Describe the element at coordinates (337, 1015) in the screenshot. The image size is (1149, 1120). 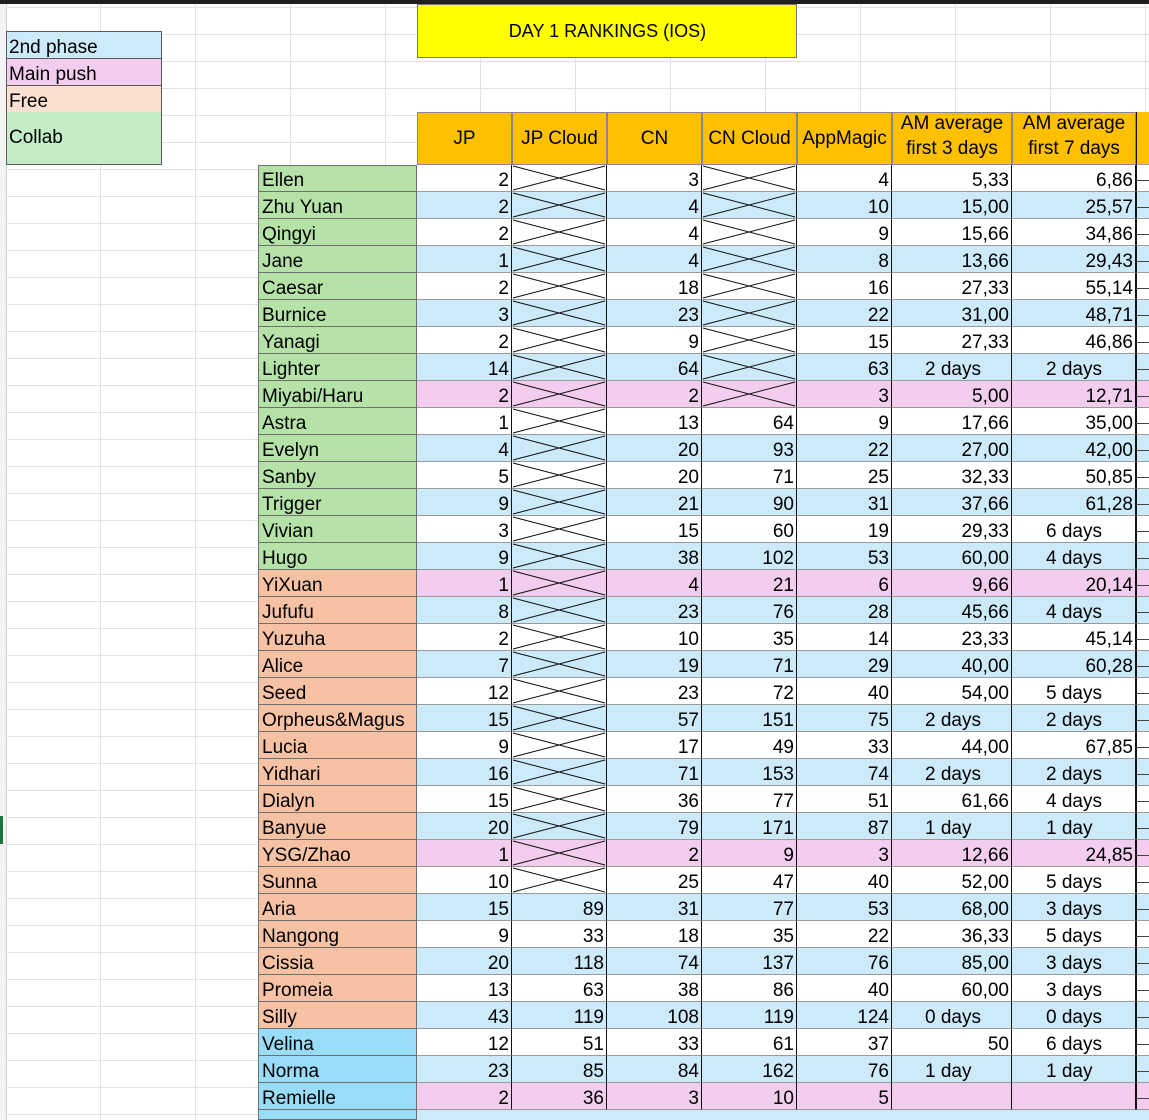
I see `row-name-cell: Silly` at that location.